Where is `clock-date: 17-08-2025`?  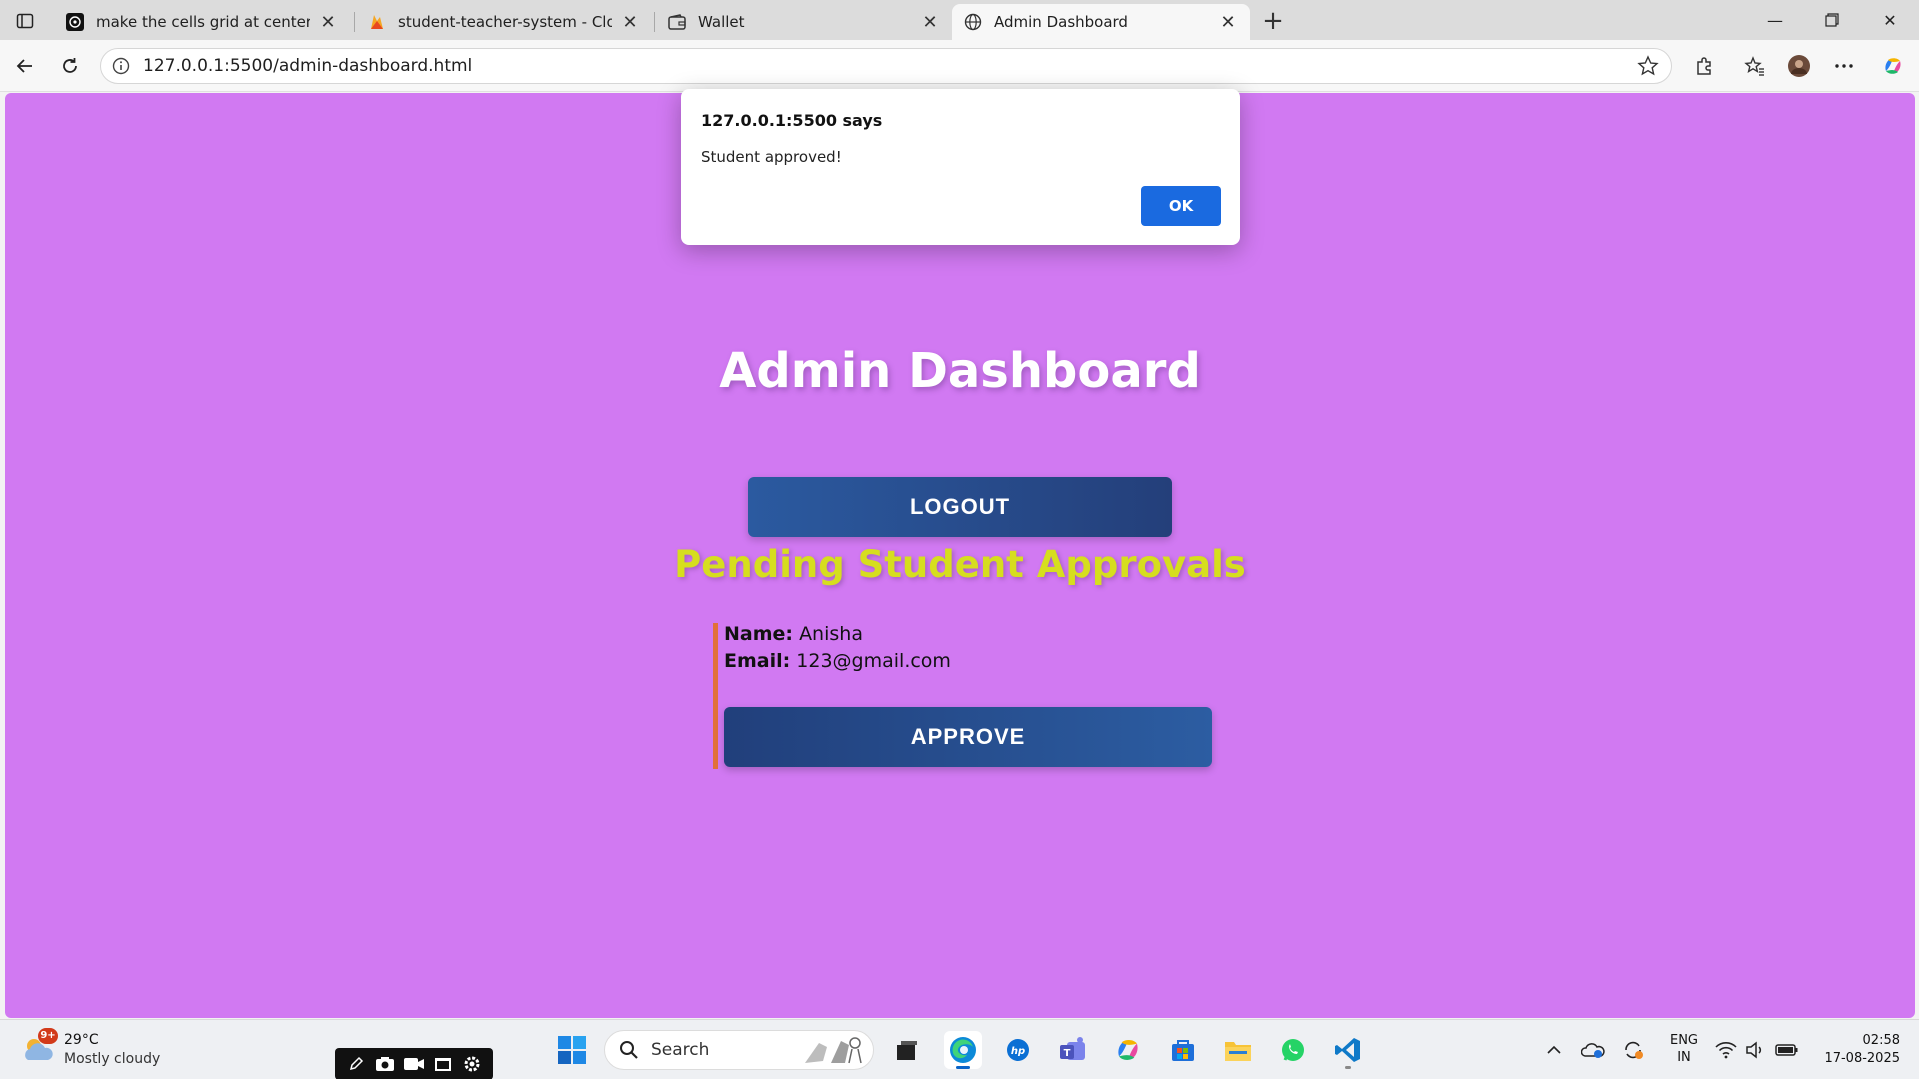 clock-date: 17-08-2025 is located at coordinates (1862, 1058).